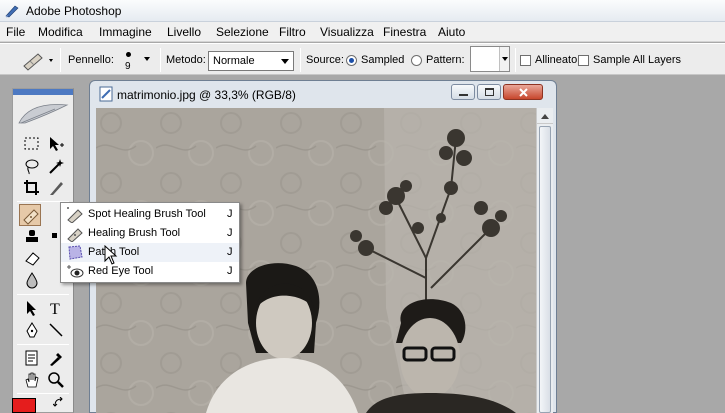  Describe the element at coordinates (556, 60) in the screenshot. I see `aligned-label: Allineato` at that location.